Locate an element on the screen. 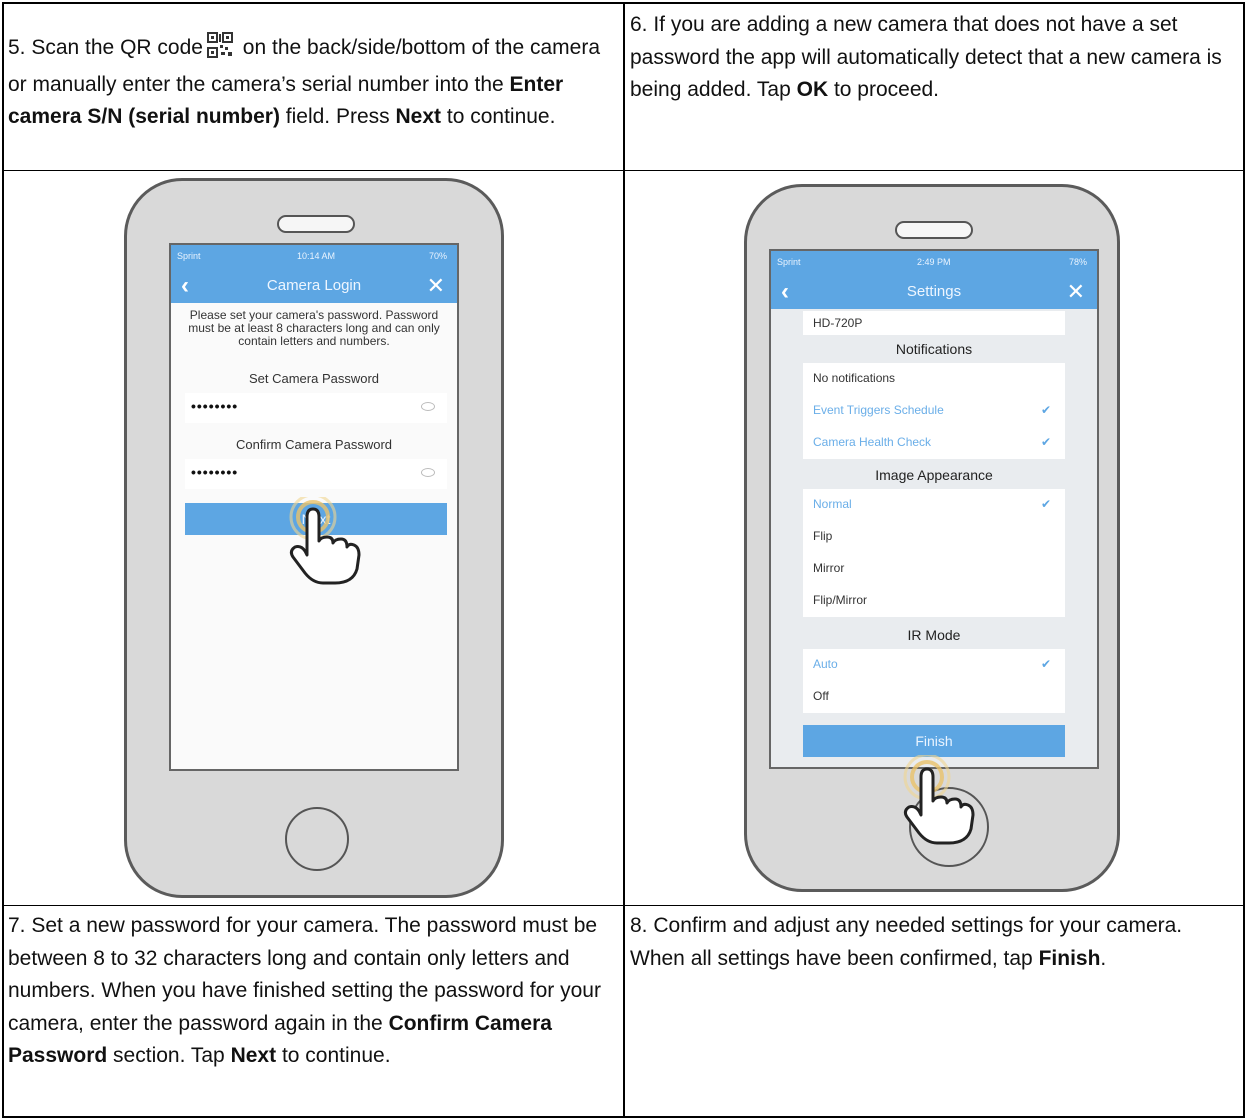 The height and width of the screenshot is (1120, 1246). status-bar: Sprint 2:49 PM 78% is located at coordinates (934, 263).